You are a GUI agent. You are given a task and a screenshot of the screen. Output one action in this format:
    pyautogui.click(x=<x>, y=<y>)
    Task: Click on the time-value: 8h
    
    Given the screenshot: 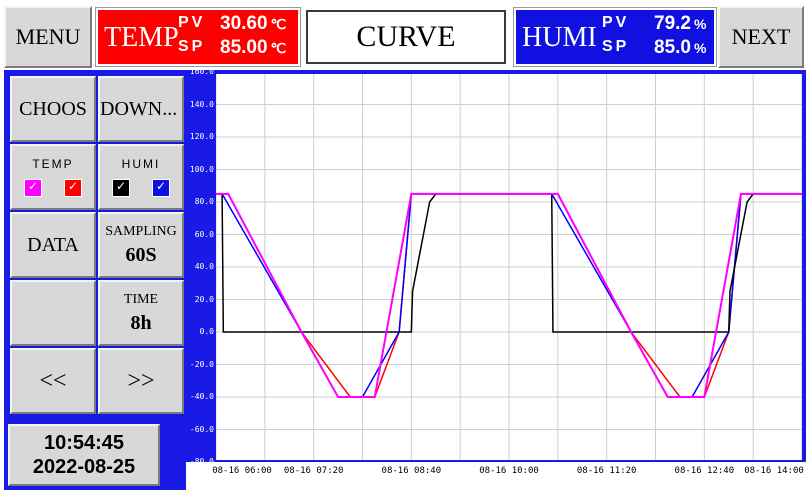 What is the action you would take?
    pyautogui.click(x=141, y=322)
    